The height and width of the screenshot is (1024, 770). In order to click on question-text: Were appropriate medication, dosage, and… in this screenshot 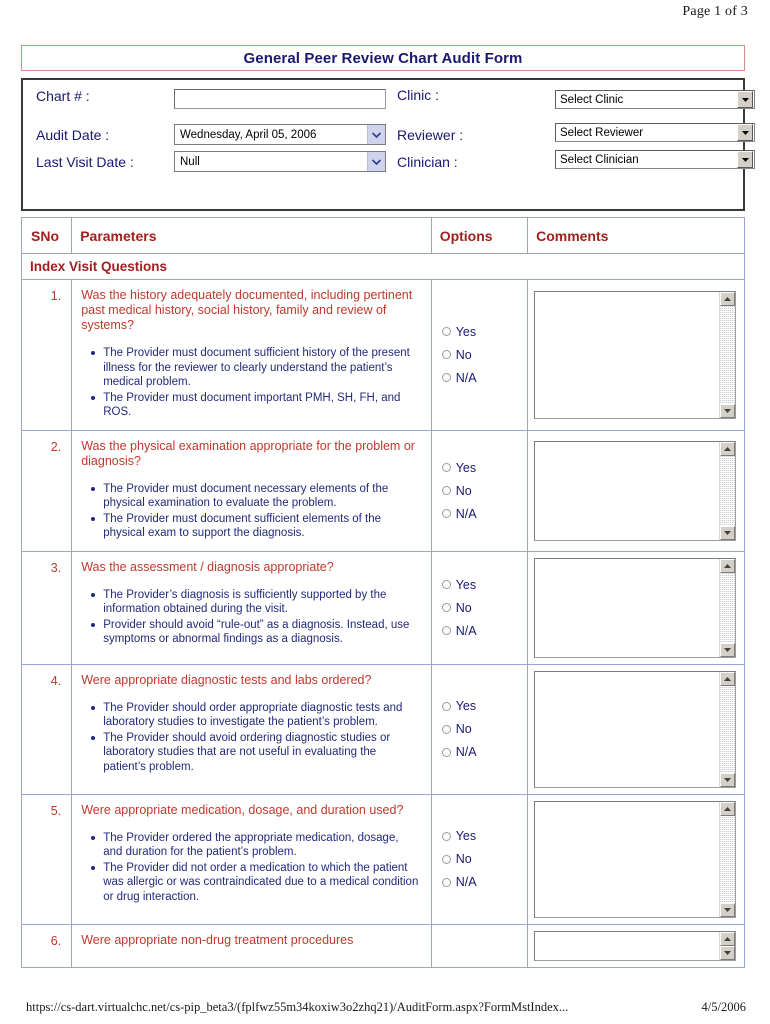, I will do `click(242, 809)`.